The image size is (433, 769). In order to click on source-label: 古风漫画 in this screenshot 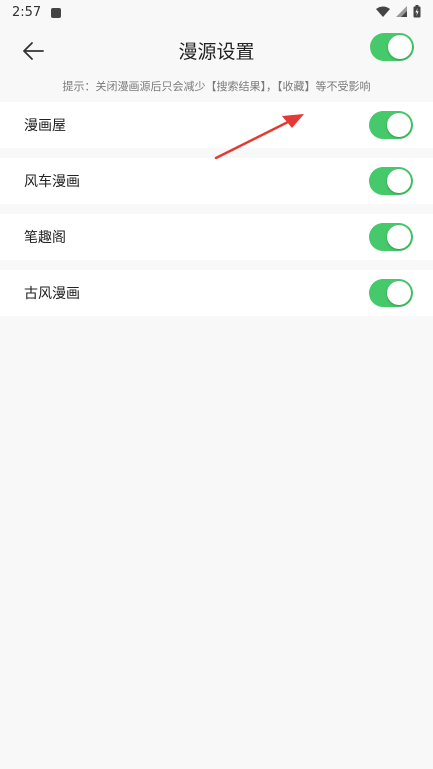, I will do `click(52, 294)`.